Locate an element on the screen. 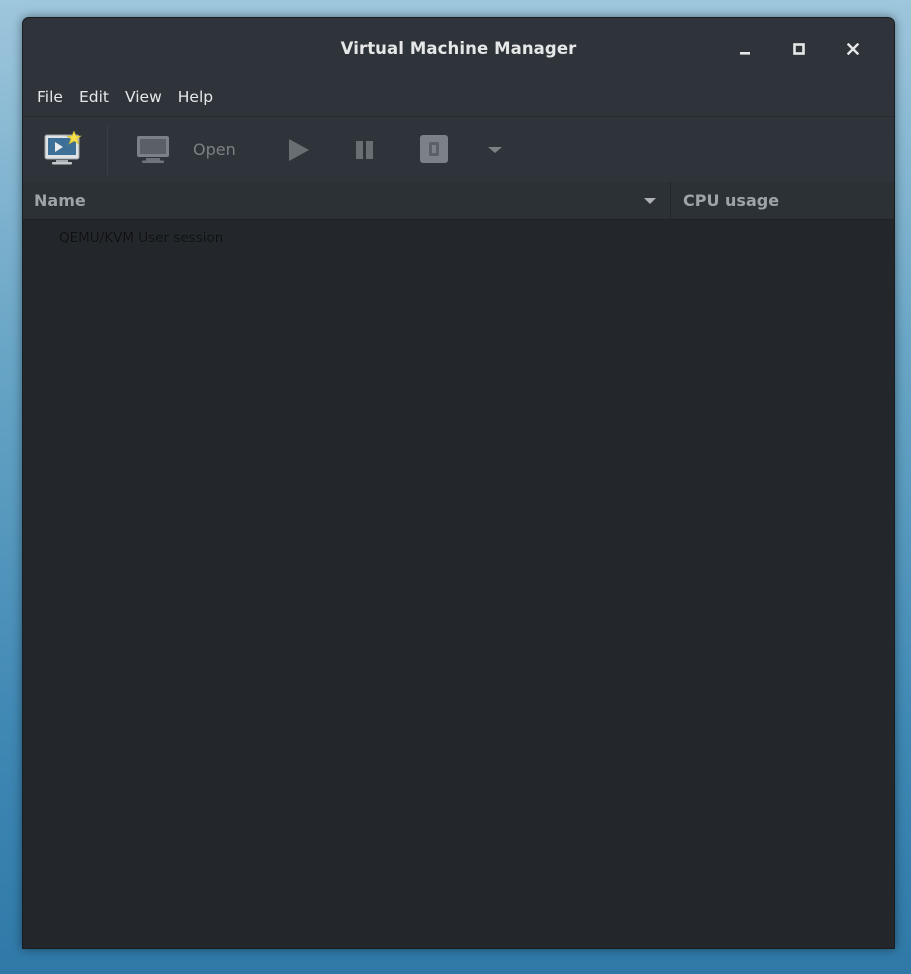 This screenshot has width=911, height=974. close-icon is located at coordinates (853, 49).